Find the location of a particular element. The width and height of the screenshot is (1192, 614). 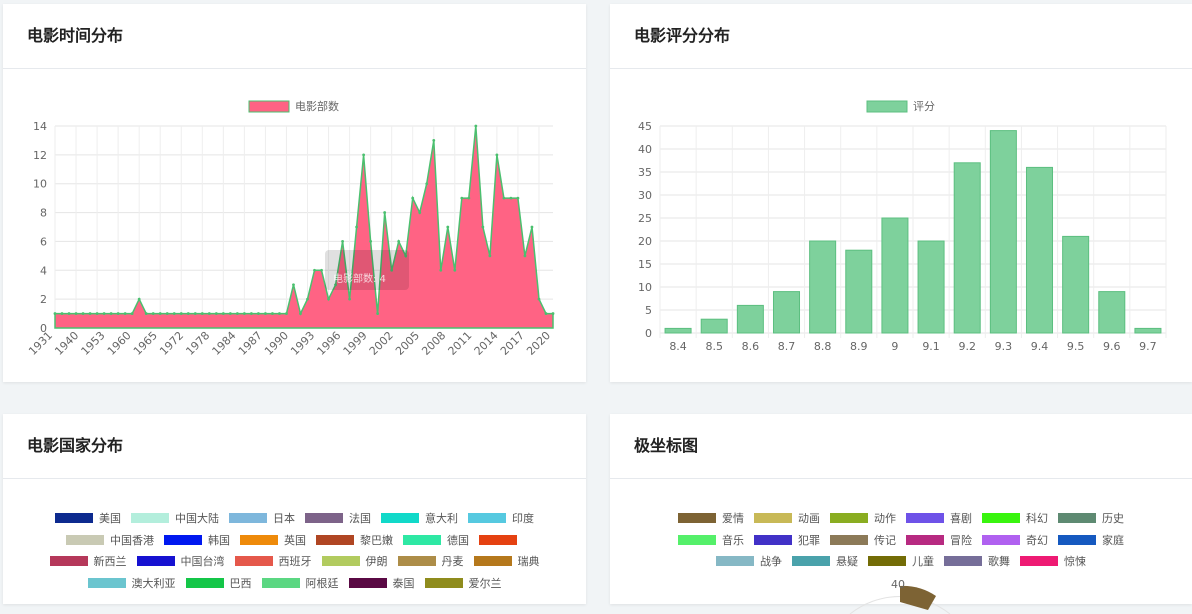

legend-item: 动画 is located at coordinates (787, 518).